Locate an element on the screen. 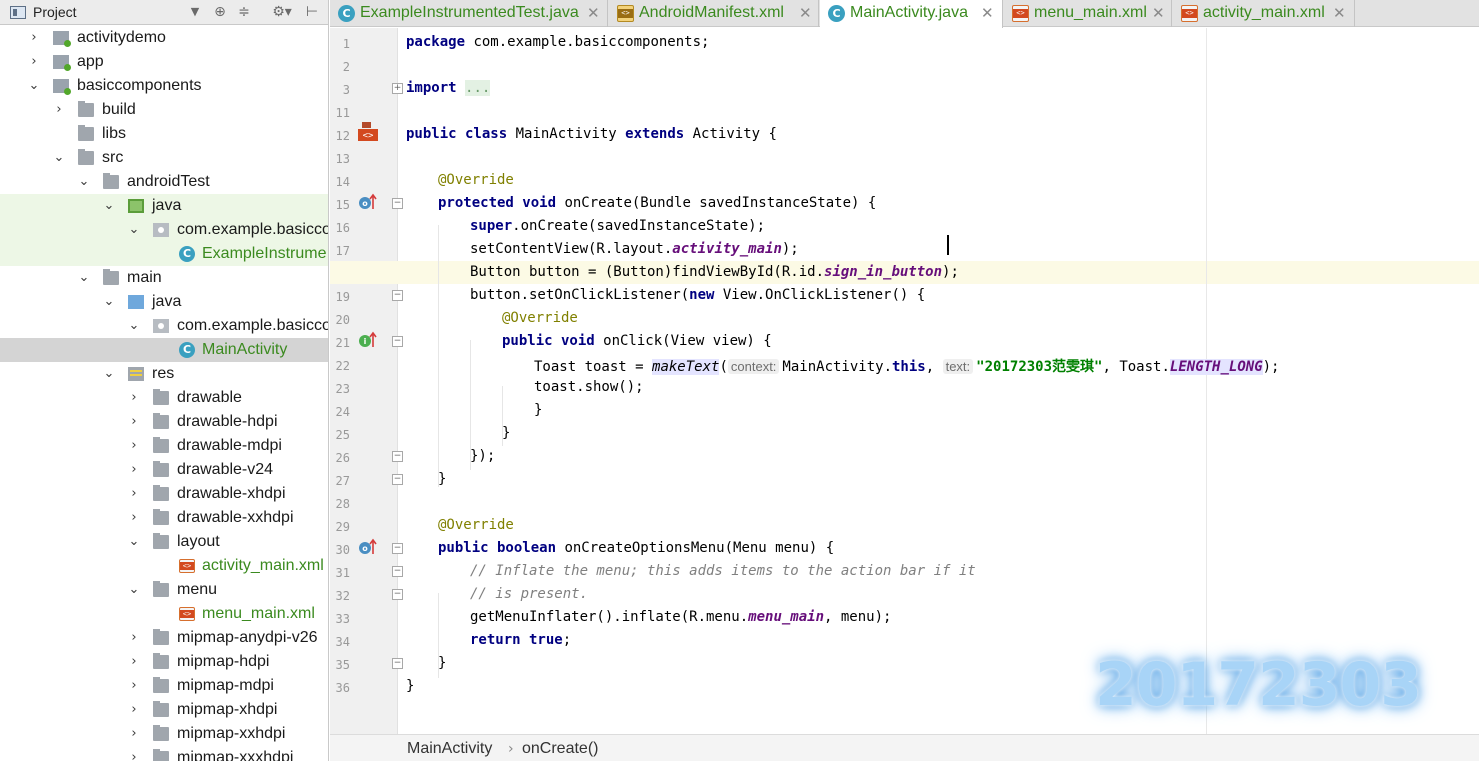 Image resolution: width=1479 pixels, height=761 pixels. breadcrumb-class: MainActivity is located at coordinates (449, 749).